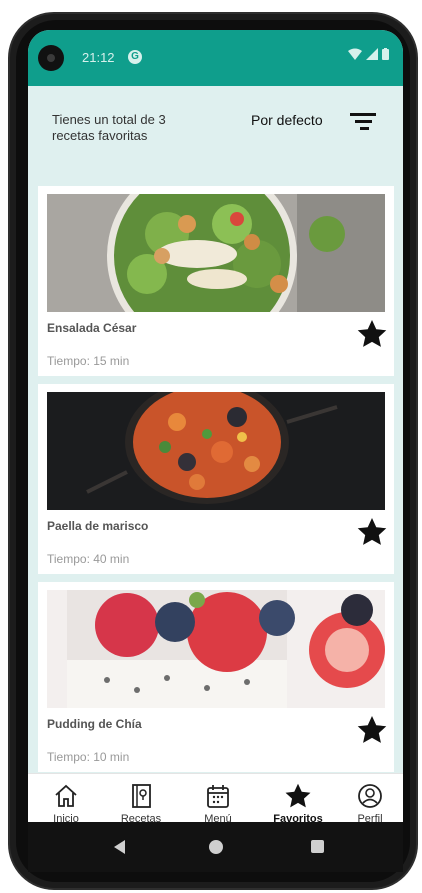 This screenshot has height=893, width=422. What do you see at coordinates (385, 54) in the screenshot?
I see `battery-icon` at bounding box center [385, 54].